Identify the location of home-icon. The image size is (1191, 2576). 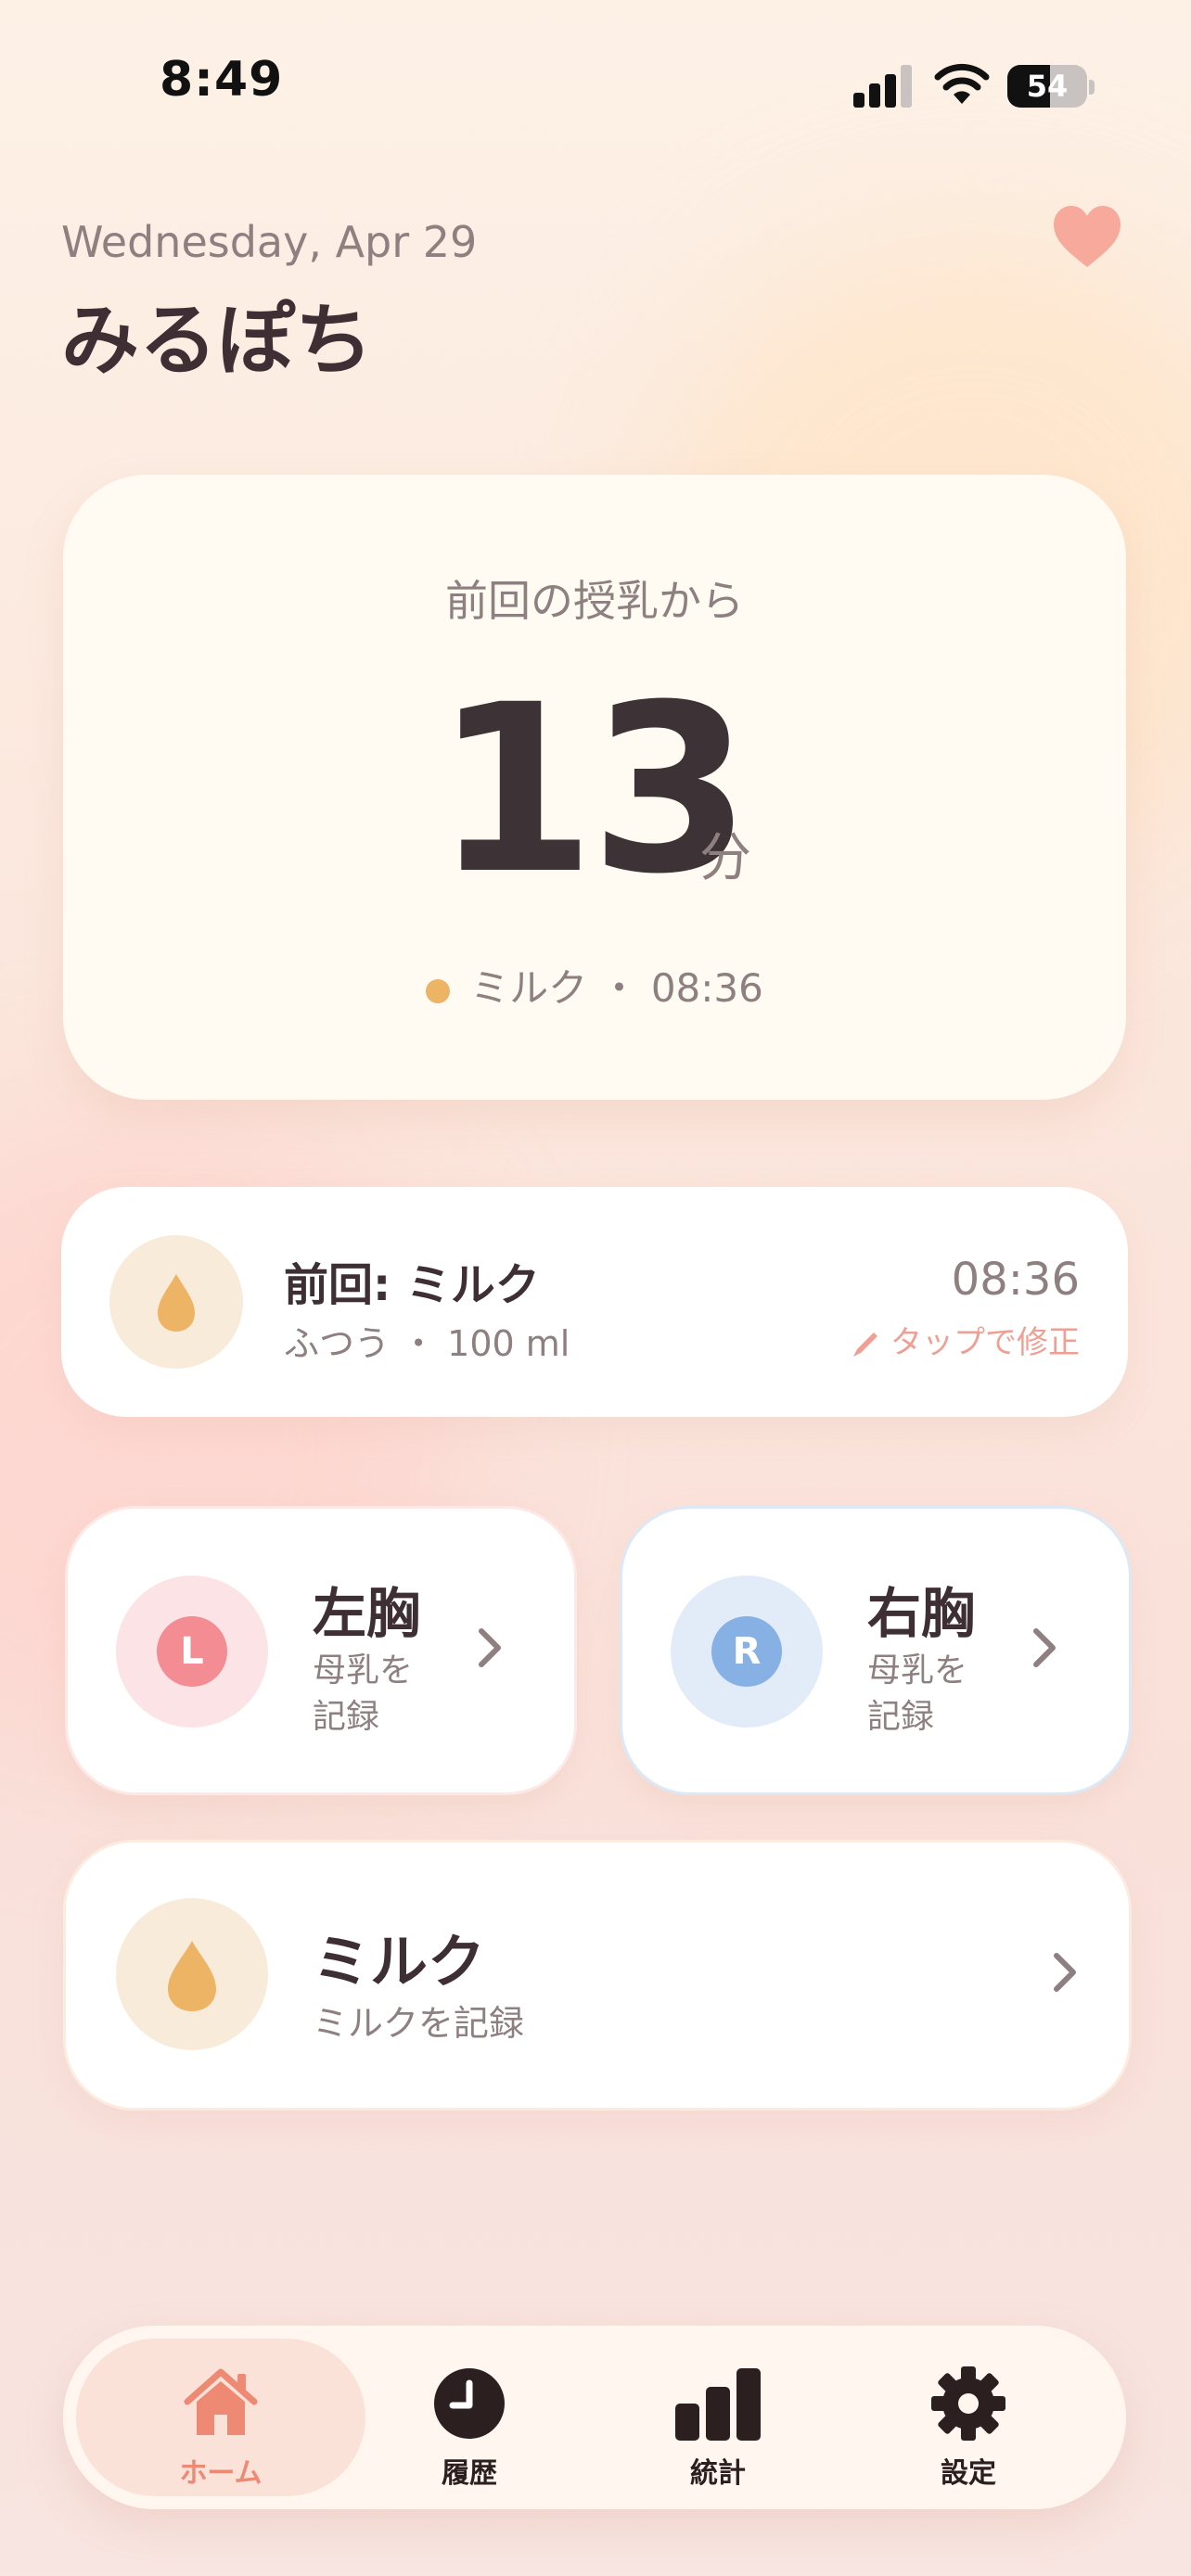
(221, 2401).